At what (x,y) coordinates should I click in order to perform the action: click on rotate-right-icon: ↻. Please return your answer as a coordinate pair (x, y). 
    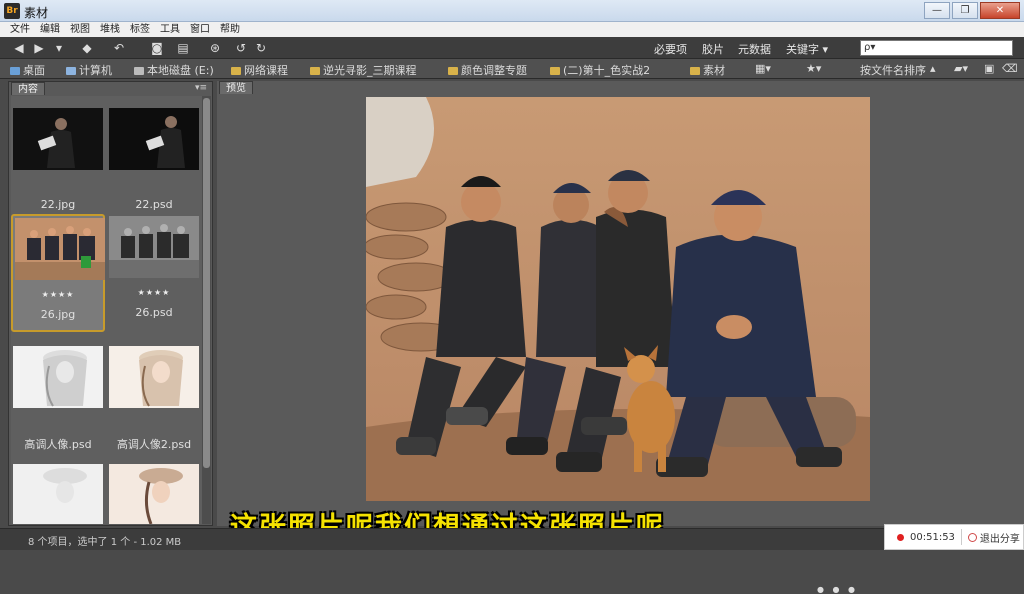
    Looking at the image, I should click on (261, 48).